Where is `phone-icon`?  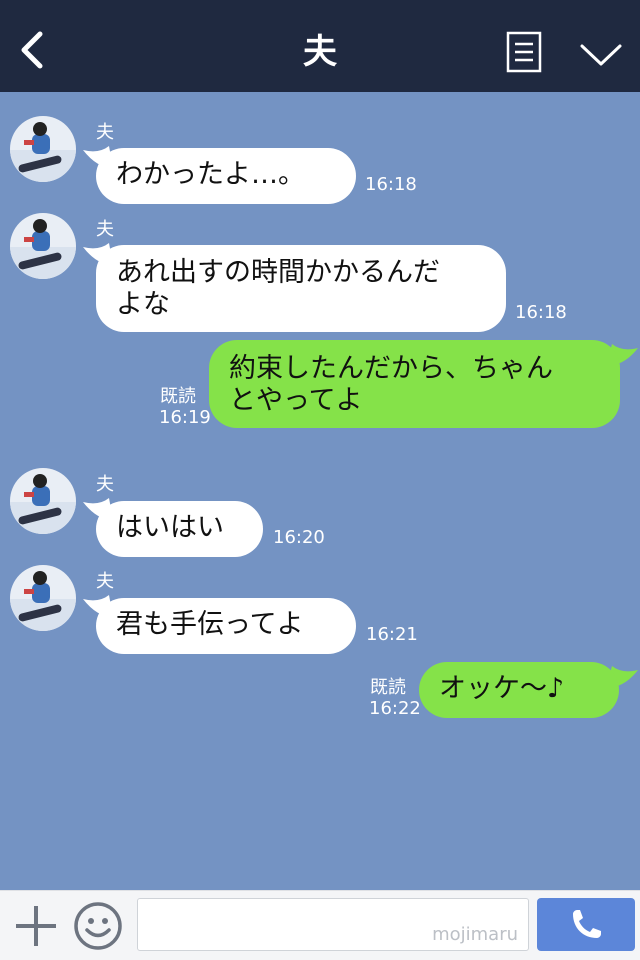 phone-icon is located at coordinates (587, 924).